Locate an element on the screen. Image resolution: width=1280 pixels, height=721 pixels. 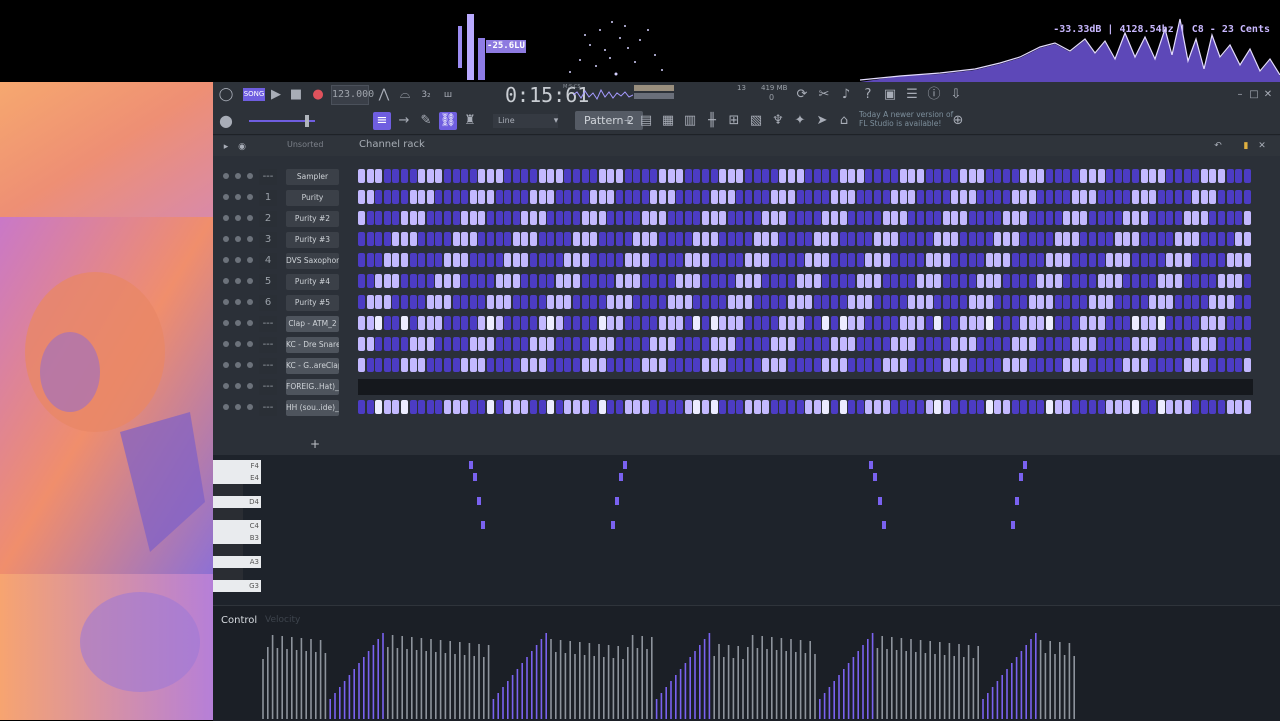
mixer-icon: ☰ is located at coordinates (912, 95).